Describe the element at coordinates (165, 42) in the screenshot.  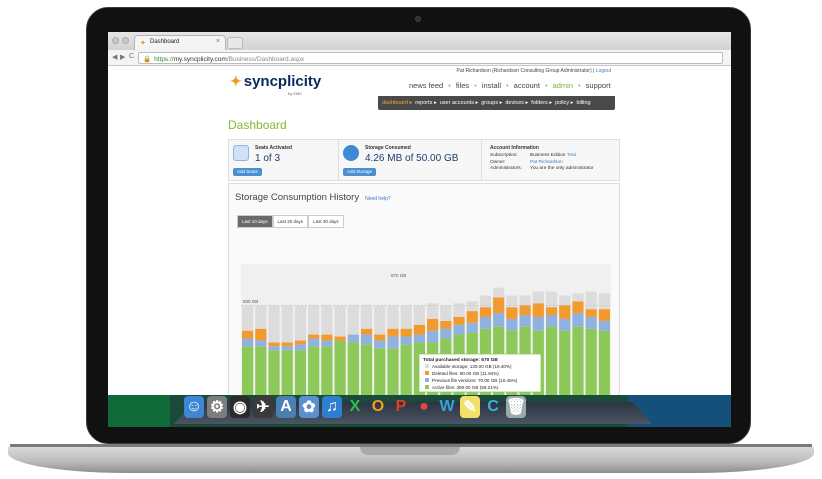
I see `tab-title: Dashboard` at that location.